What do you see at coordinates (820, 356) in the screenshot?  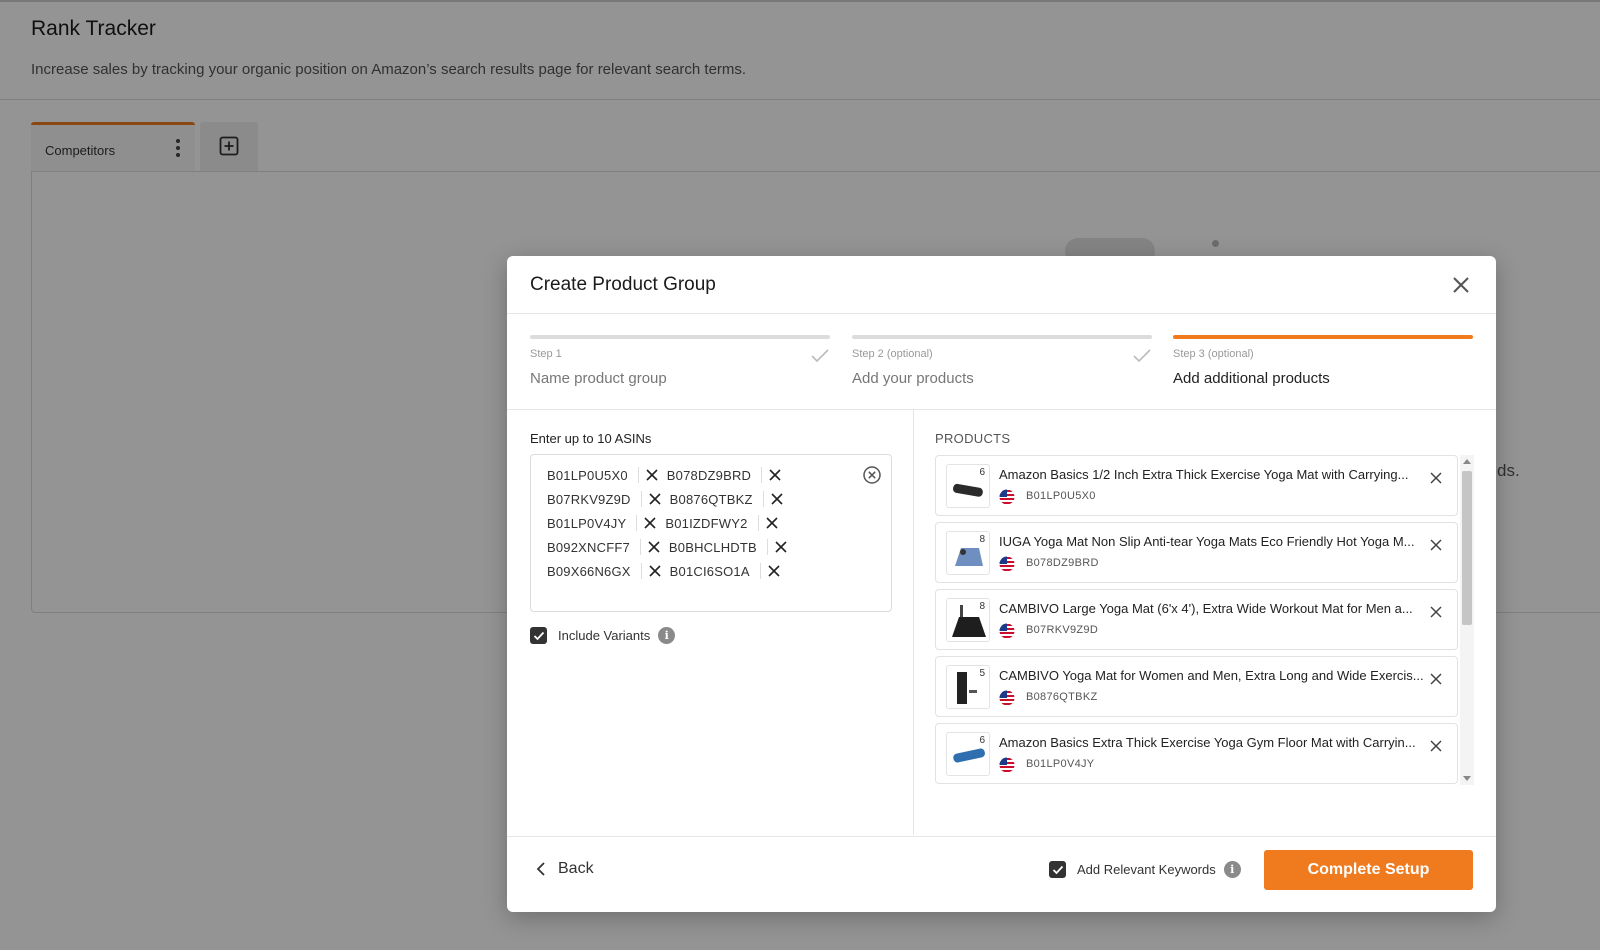 I see `check-icon` at bounding box center [820, 356].